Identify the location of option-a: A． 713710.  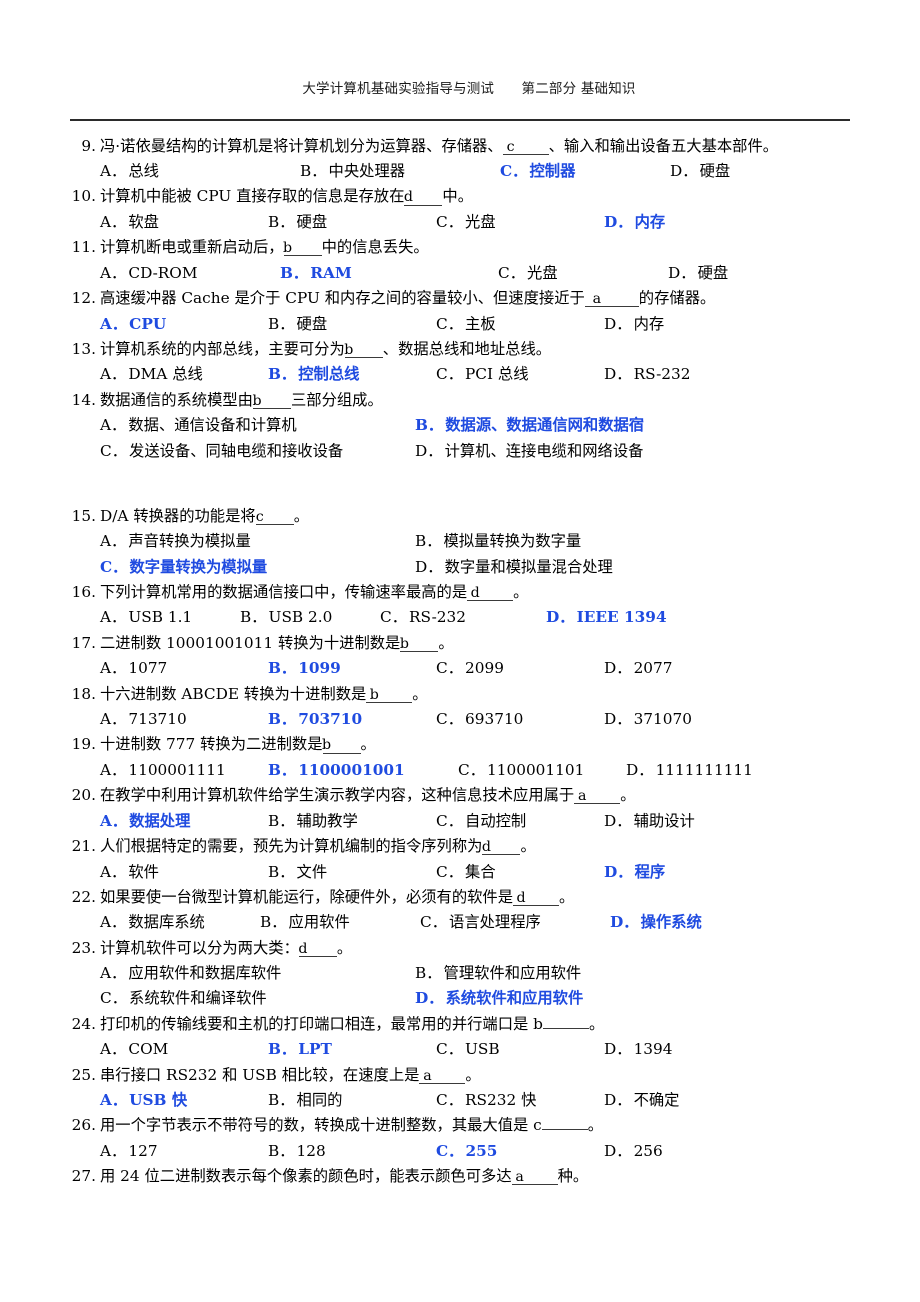
(184, 719).